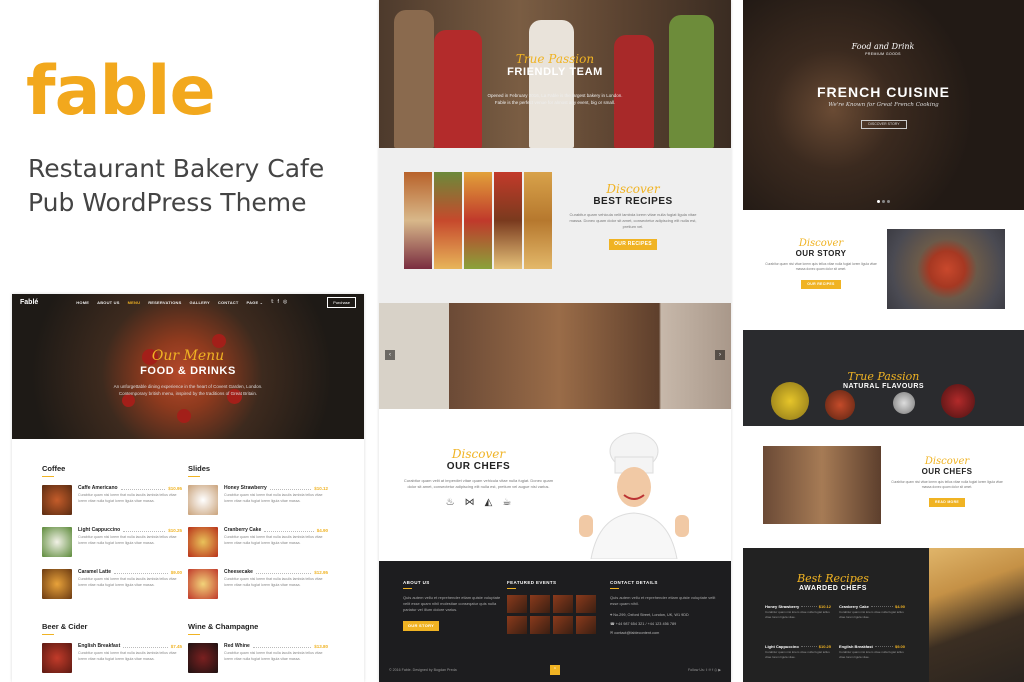 This screenshot has height=682, width=1024. I want to click on site-logo: Fablé, so click(29, 302).